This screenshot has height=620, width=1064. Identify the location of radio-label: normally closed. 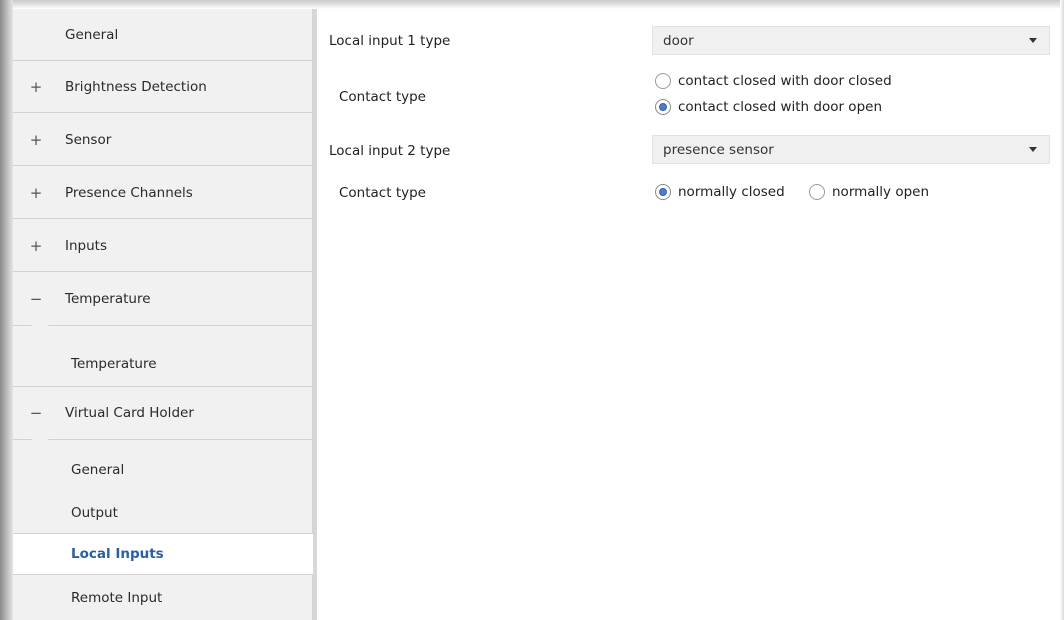
(731, 192).